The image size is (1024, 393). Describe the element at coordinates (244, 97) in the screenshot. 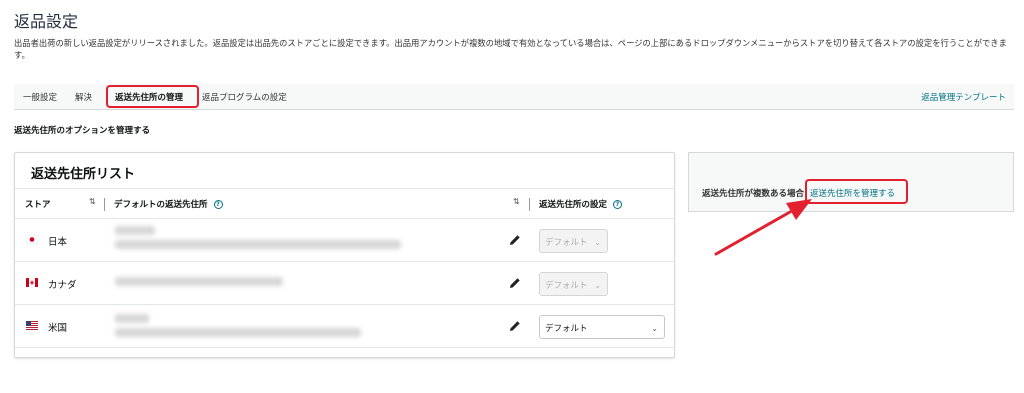

I see `tab-return-program: 返品プログラムの設定` at that location.